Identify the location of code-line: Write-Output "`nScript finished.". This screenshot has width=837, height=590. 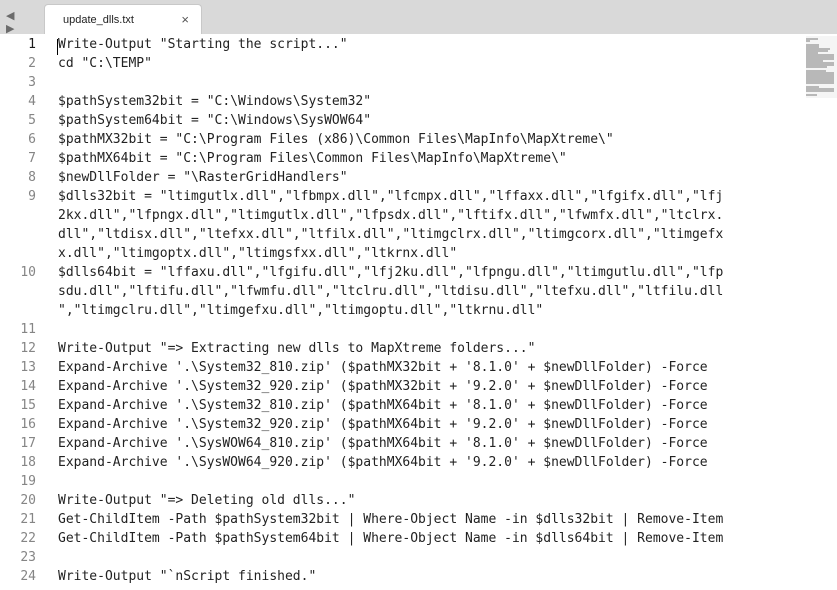
(187, 576).